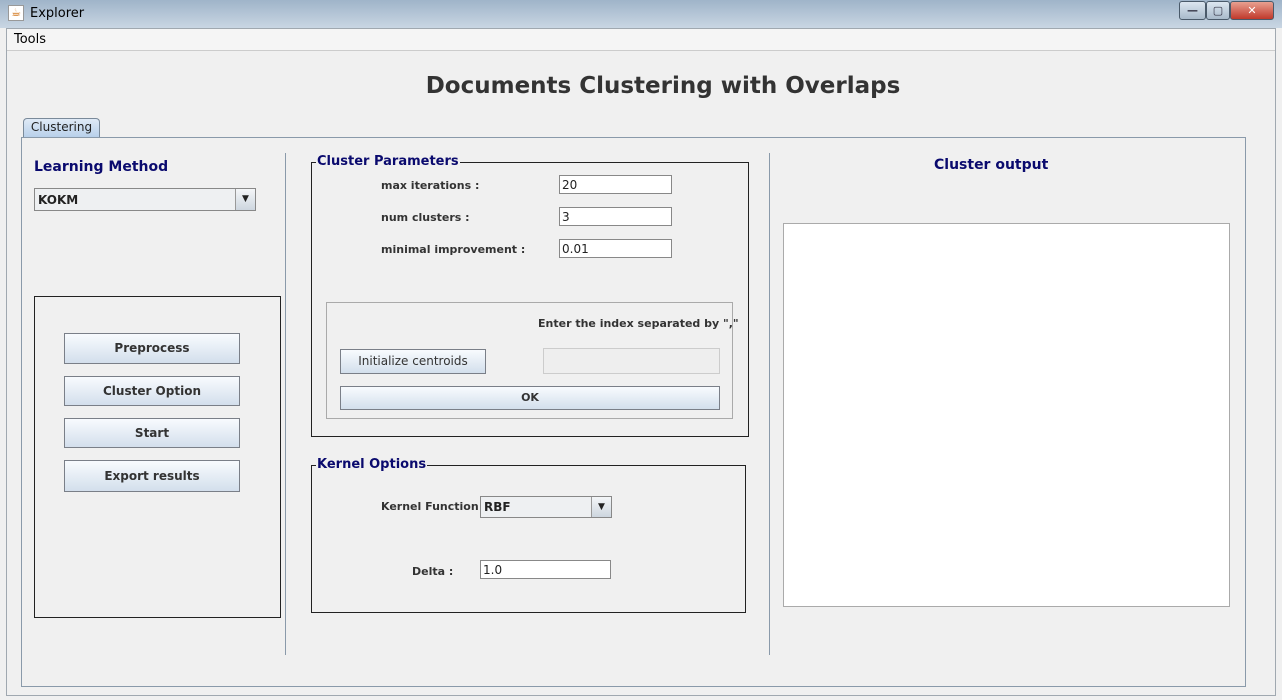 The height and width of the screenshot is (700, 1282). What do you see at coordinates (145, 199) in the screenshot?
I see `learning-method-select: KOKM ▼` at bounding box center [145, 199].